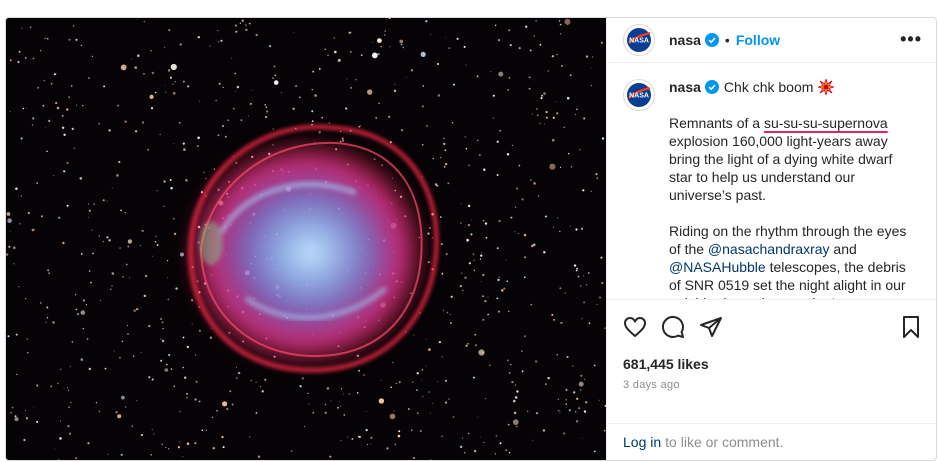 This screenshot has width=939, height=462. I want to click on post-actions: 681,445 likes 3 days ago, so click(771, 361).